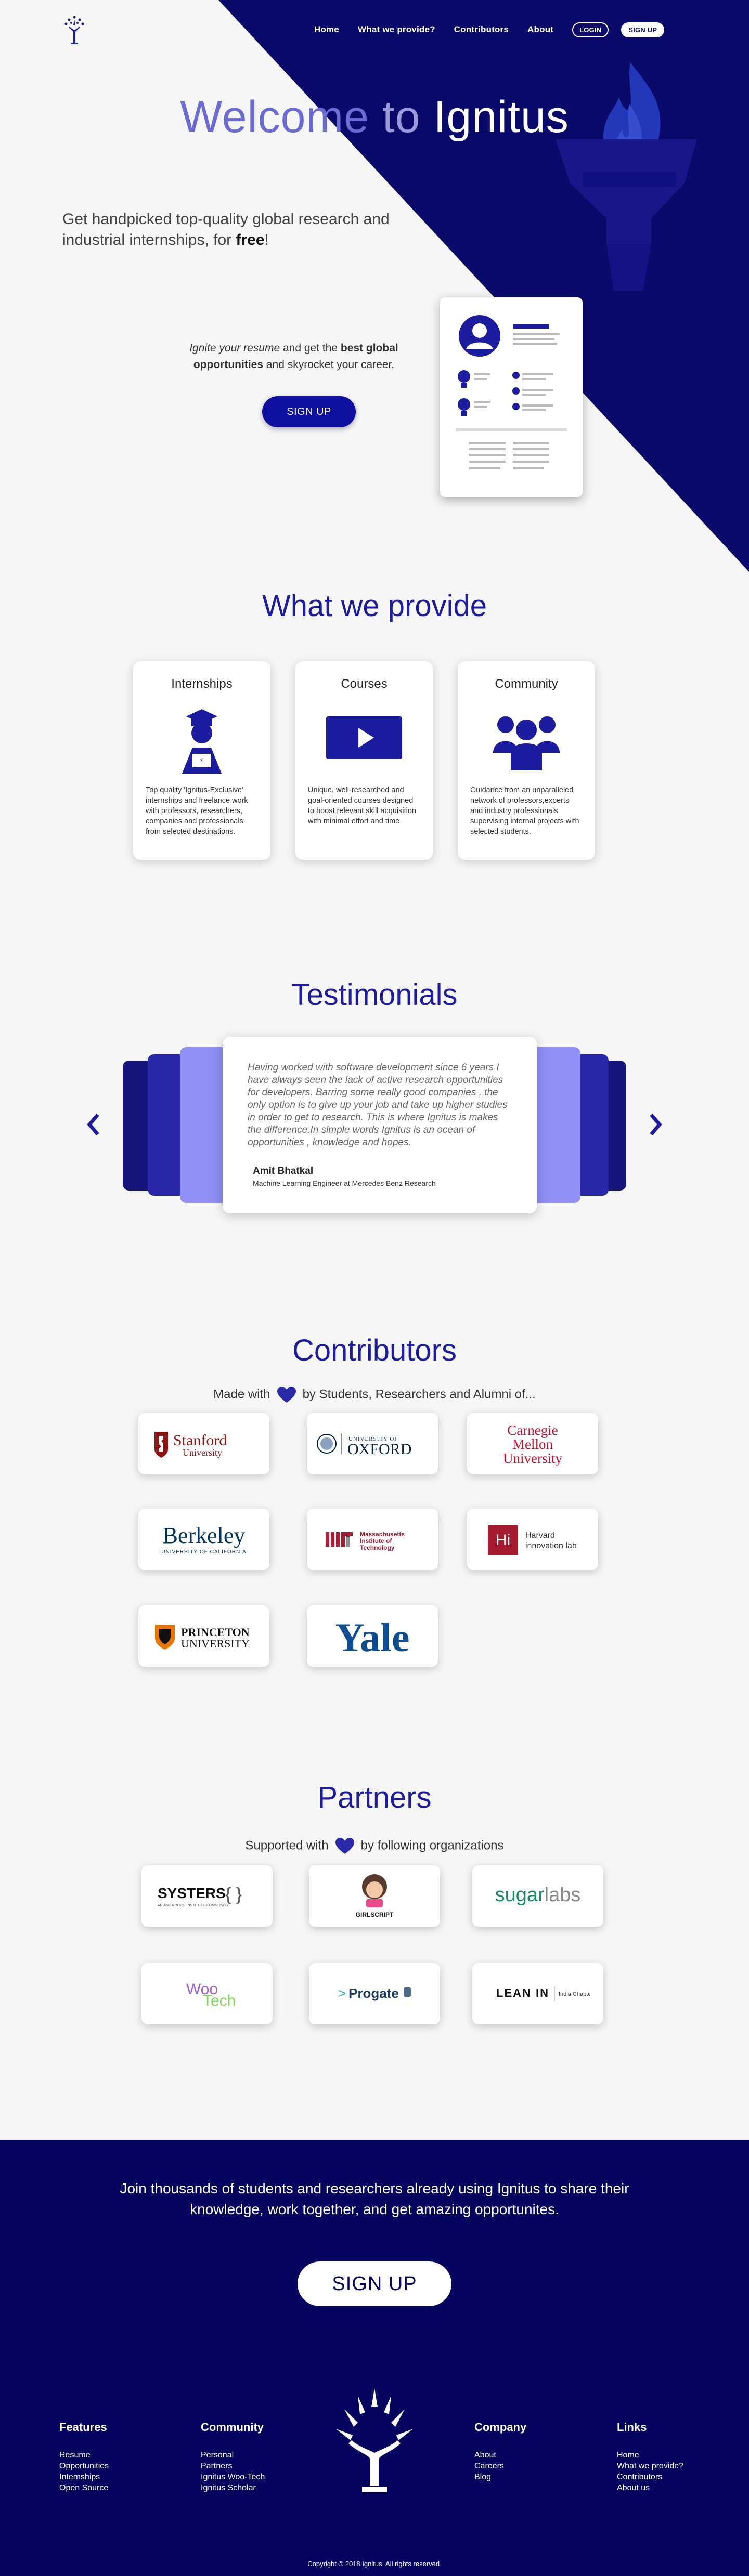  What do you see at coordinates (83, 2427) in the screenshot?
I see `footer-col-title: Features` at bounding box center [83, 2427].